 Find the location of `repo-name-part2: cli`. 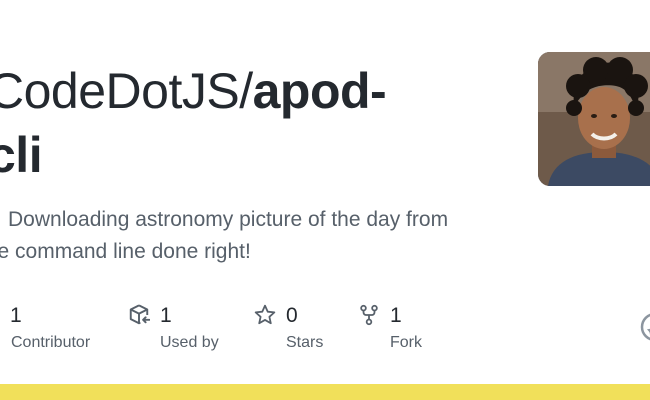

repo-name-part2: cli is located at coordinates (21, 155).